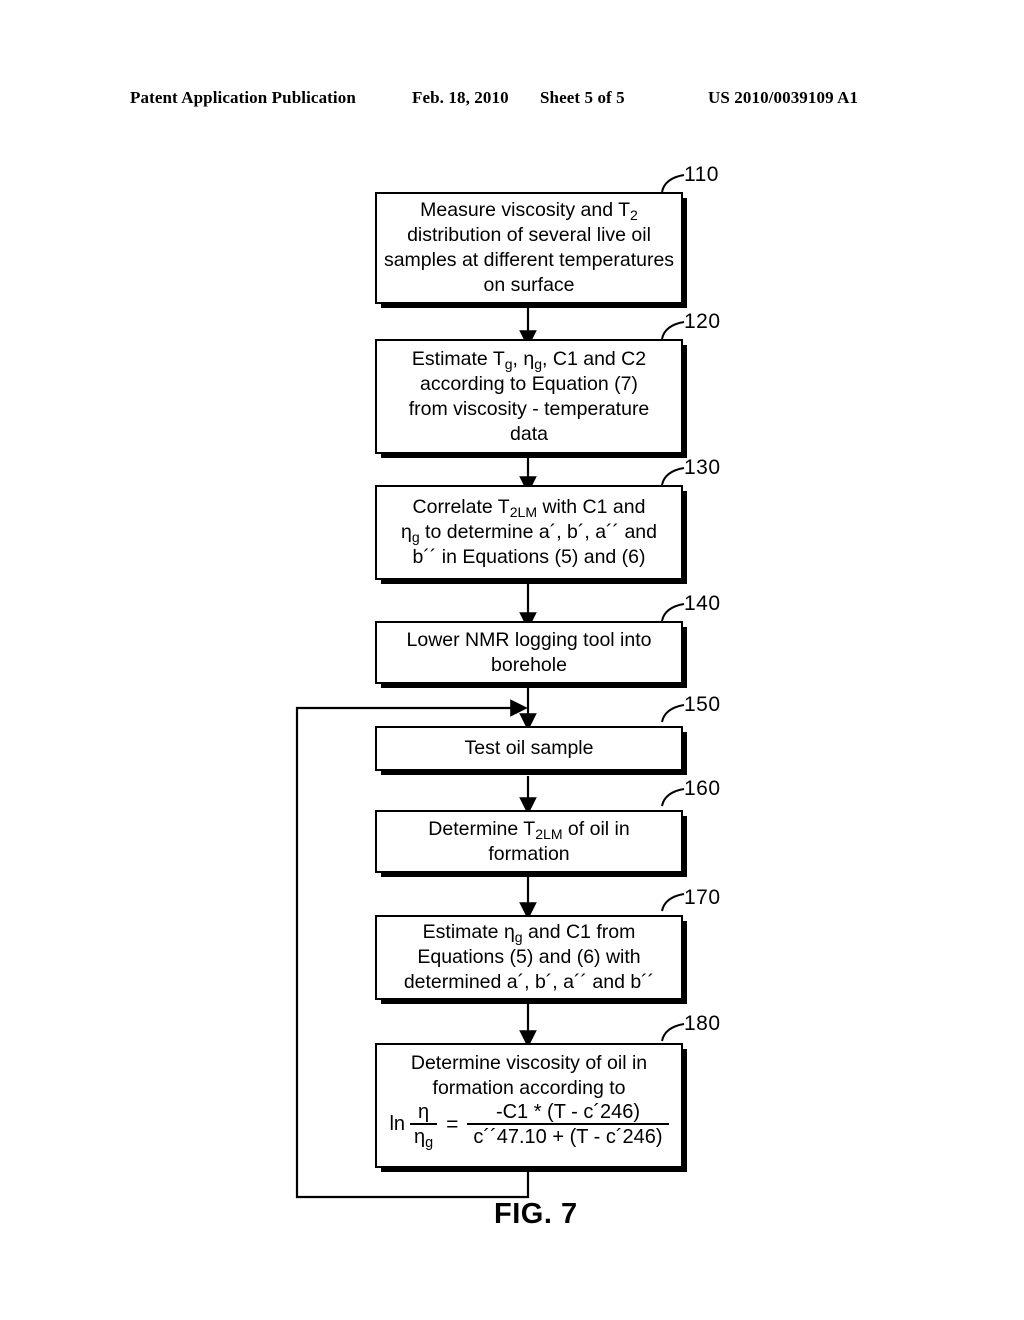 This screenshot has width=1024, height=1320. I want to click on equation-lhs-den-eta: η, so click(420, 1137).